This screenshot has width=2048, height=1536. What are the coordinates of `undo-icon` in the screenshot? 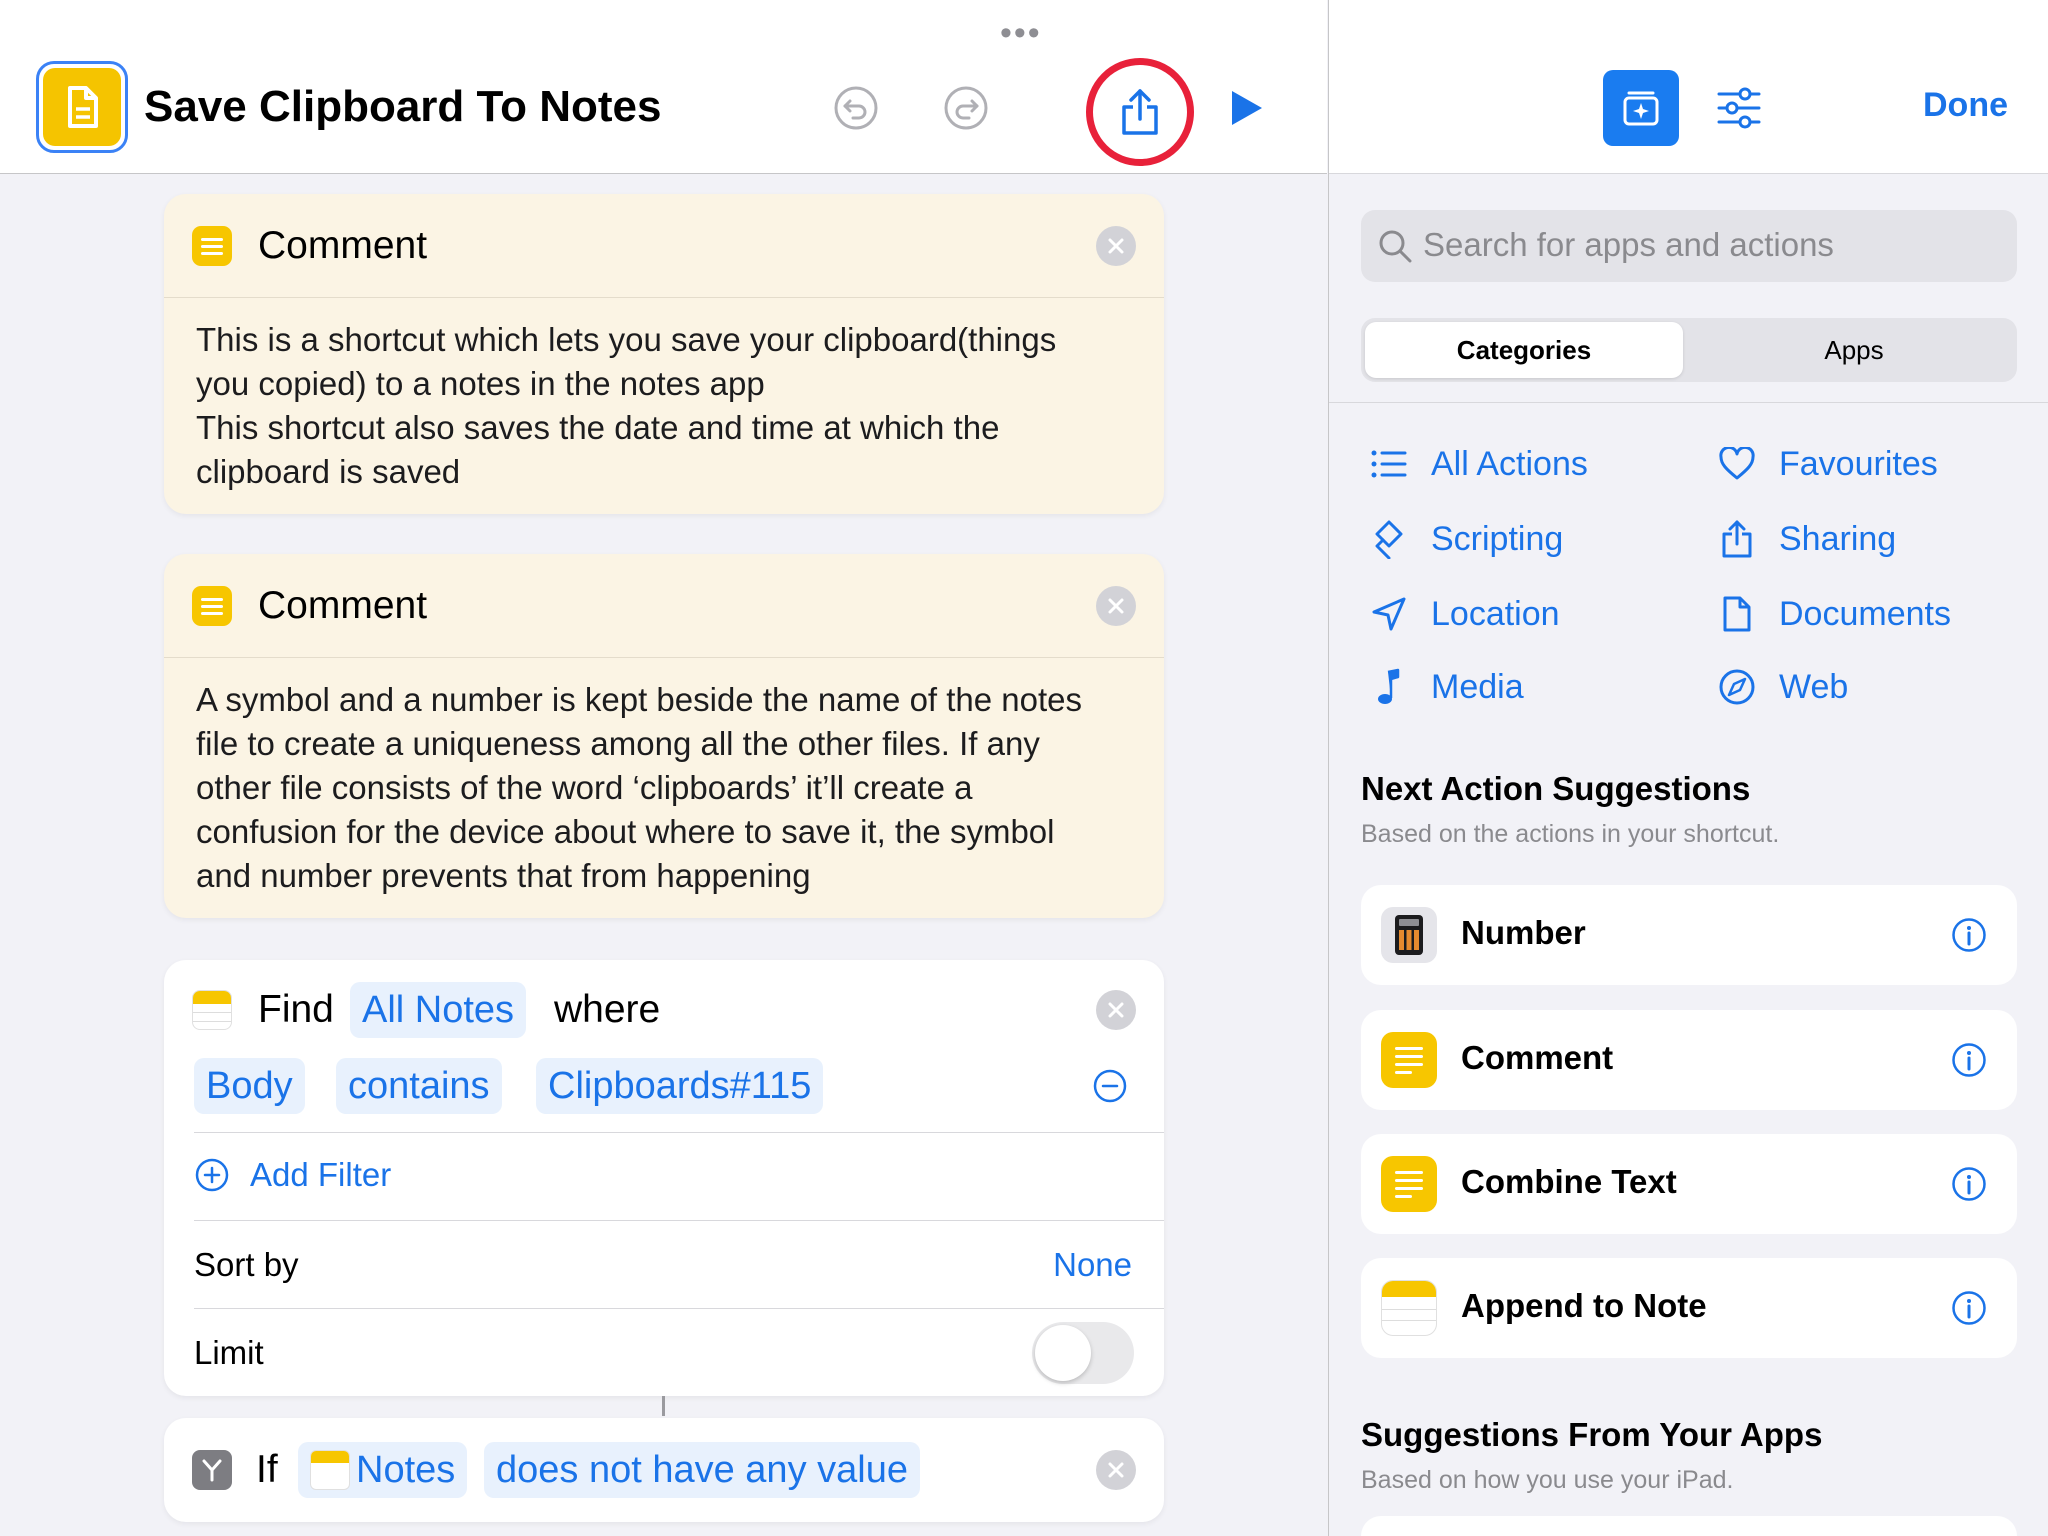 It's located at (856, 108).